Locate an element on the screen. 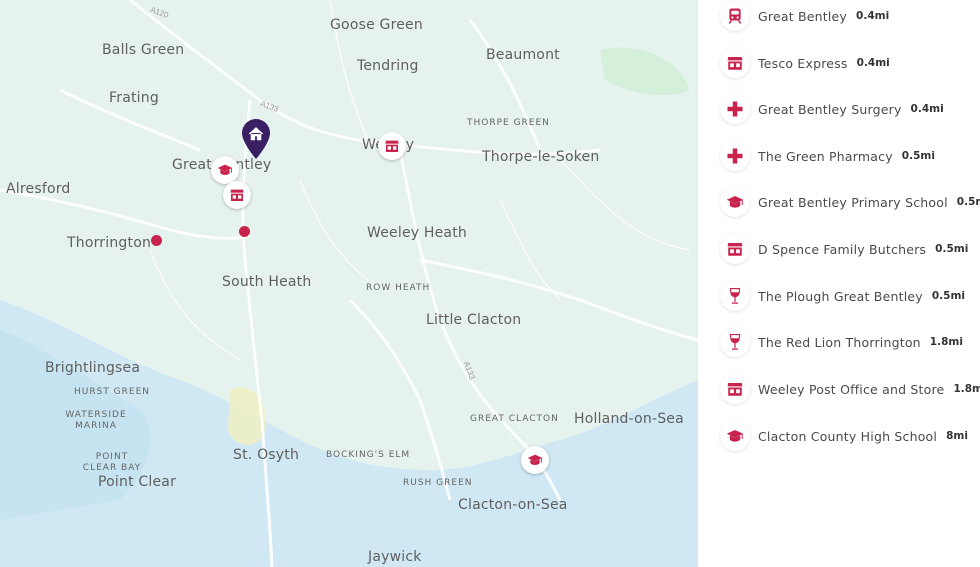 The height and width of the screenshot is (567, 980). list-item: Great Bentley 0.4mi is located at coordinates (804, 16).